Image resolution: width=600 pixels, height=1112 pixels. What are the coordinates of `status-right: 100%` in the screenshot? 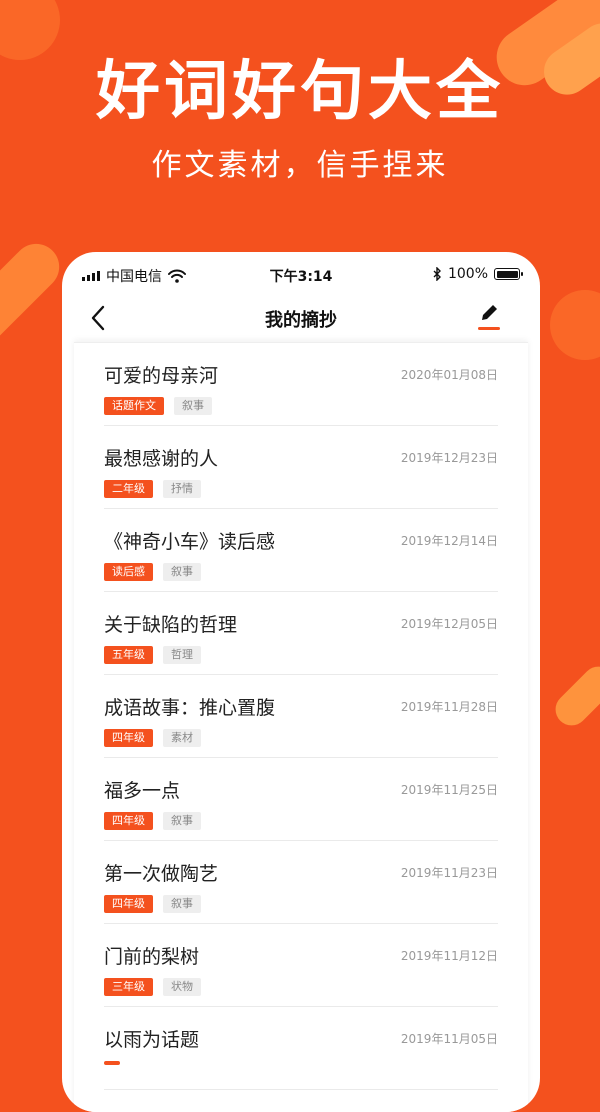 It's located at (478, 274).